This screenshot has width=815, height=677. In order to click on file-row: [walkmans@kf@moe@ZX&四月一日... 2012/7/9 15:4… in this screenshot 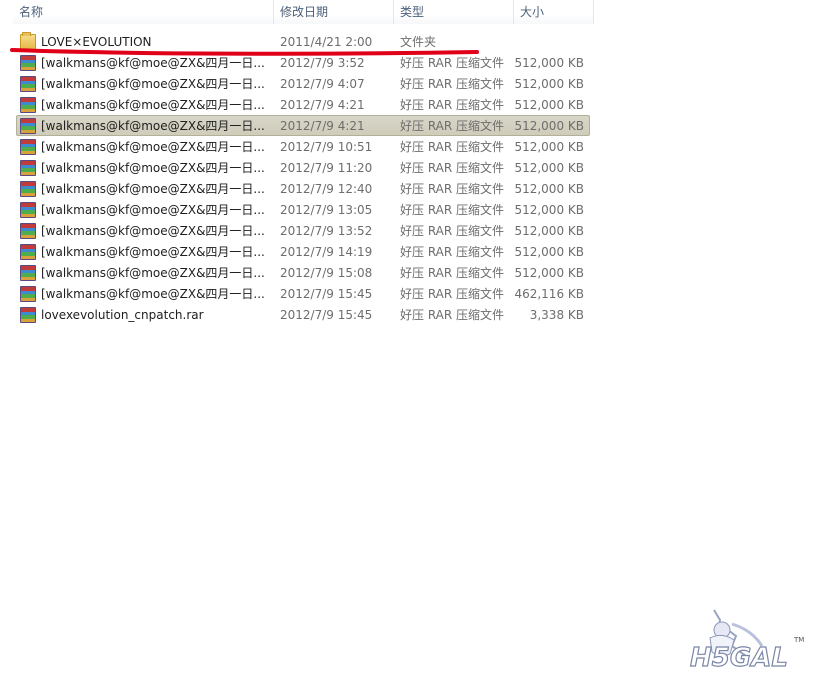, I will do `click(303, 293)`.